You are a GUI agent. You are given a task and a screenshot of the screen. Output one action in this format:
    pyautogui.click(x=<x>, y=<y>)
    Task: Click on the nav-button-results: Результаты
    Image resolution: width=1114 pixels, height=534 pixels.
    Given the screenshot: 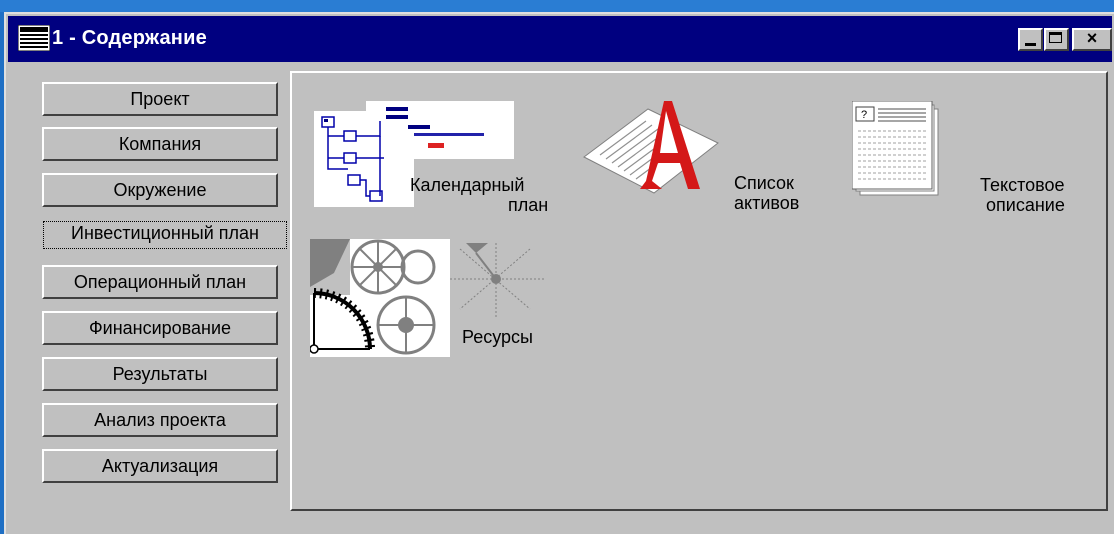 What is the action you would take?
    pyautogui.click(x=160, y=374)
    